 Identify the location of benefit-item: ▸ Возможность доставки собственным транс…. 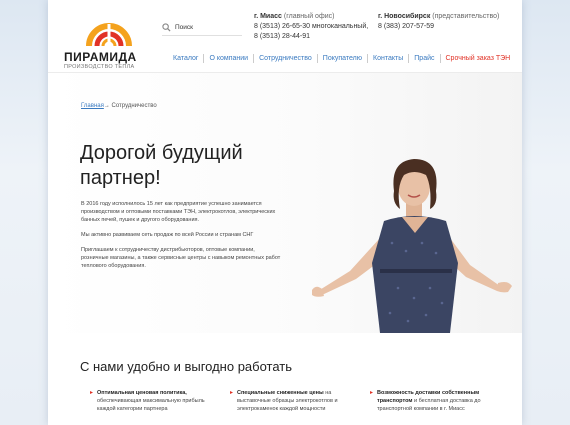
(434, 401).